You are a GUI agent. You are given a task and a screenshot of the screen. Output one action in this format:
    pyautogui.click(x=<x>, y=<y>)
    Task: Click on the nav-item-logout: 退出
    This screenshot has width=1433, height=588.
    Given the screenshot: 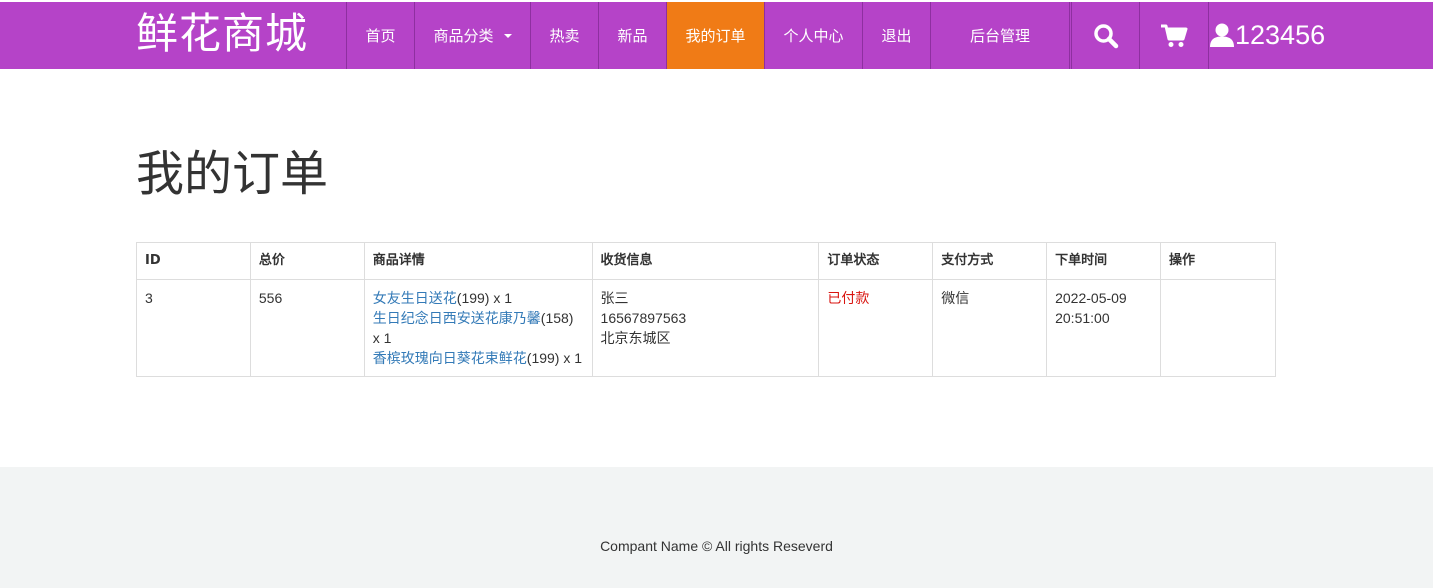 What is the action you would take?
    pyautogui.click(x=896, y=35)
    